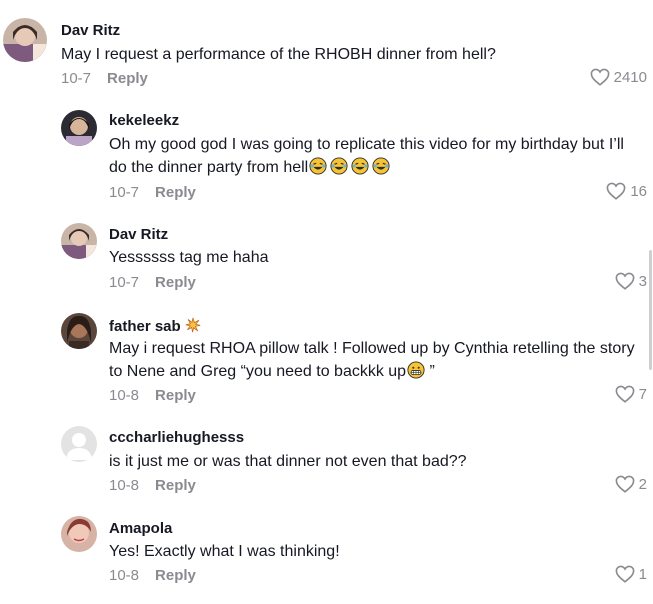  Describe the element at coordinates (638, 191) in the screenshot. I see `like-count: 16` at that location.